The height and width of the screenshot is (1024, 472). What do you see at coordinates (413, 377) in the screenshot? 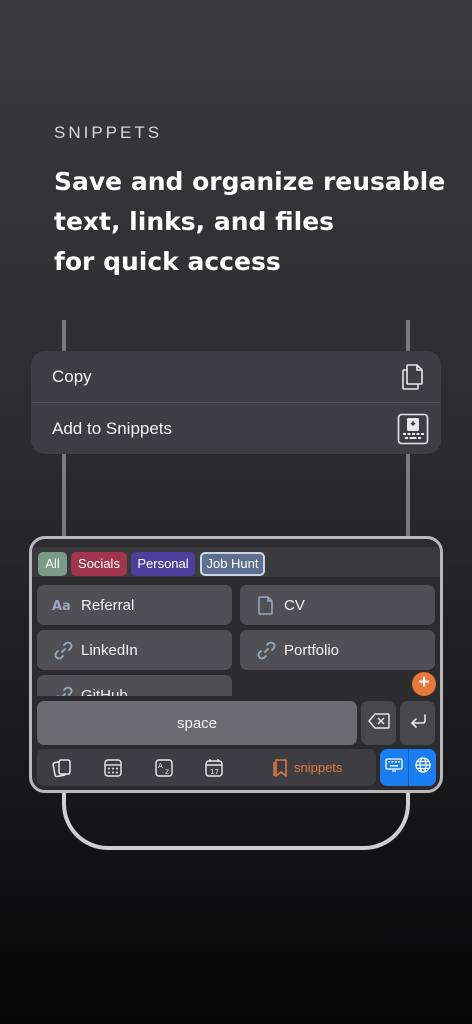
I see `copy-icon` at bounding box center [413, 377].